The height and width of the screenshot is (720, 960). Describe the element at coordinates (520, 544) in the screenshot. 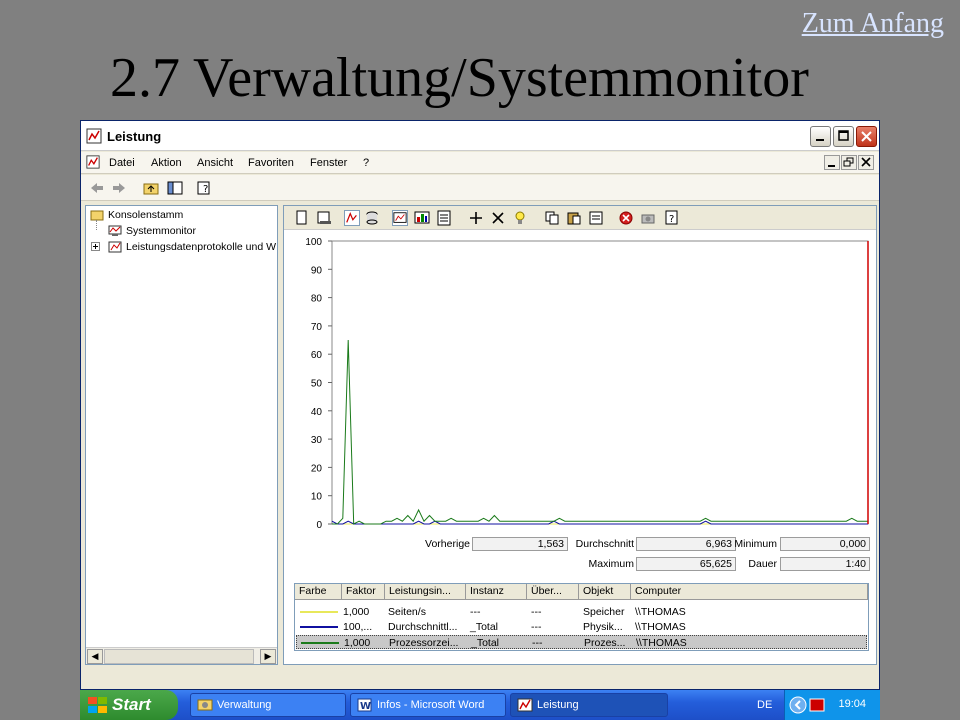

I see `stat-last-value: 1,563` at that location.